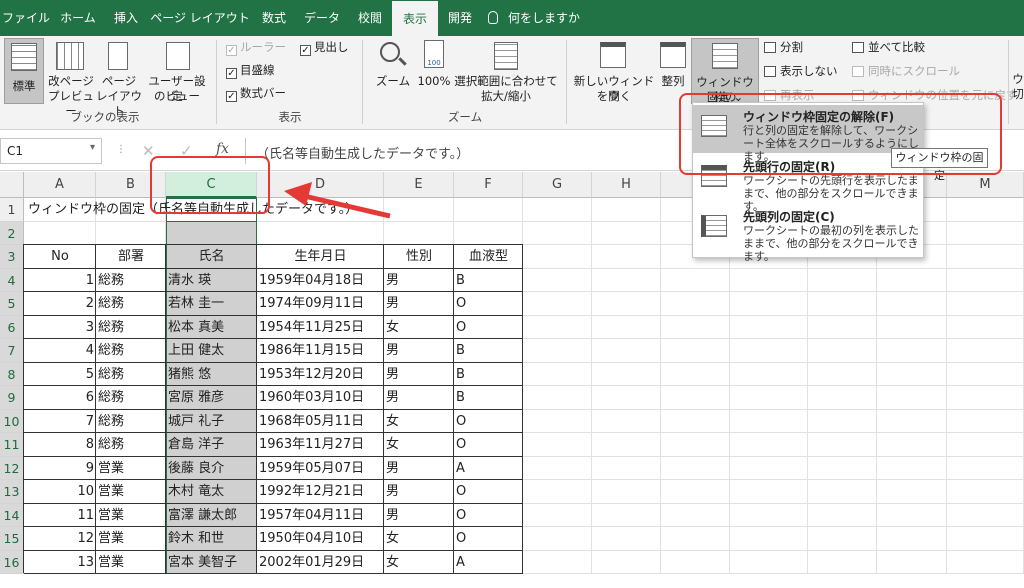 This screenshot has height=588, width=1024. I want to click on annotation-arrow-layer, so click(337, 200).